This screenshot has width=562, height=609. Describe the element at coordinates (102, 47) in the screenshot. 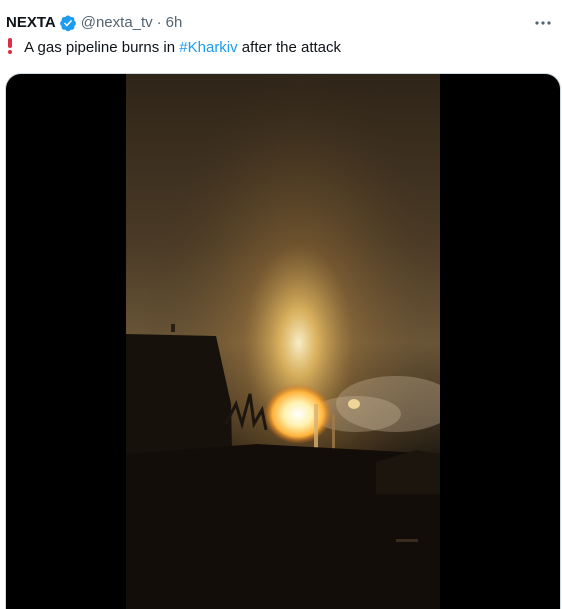

I see `tweet-text-before: A gas pipeline burns in` at that location.